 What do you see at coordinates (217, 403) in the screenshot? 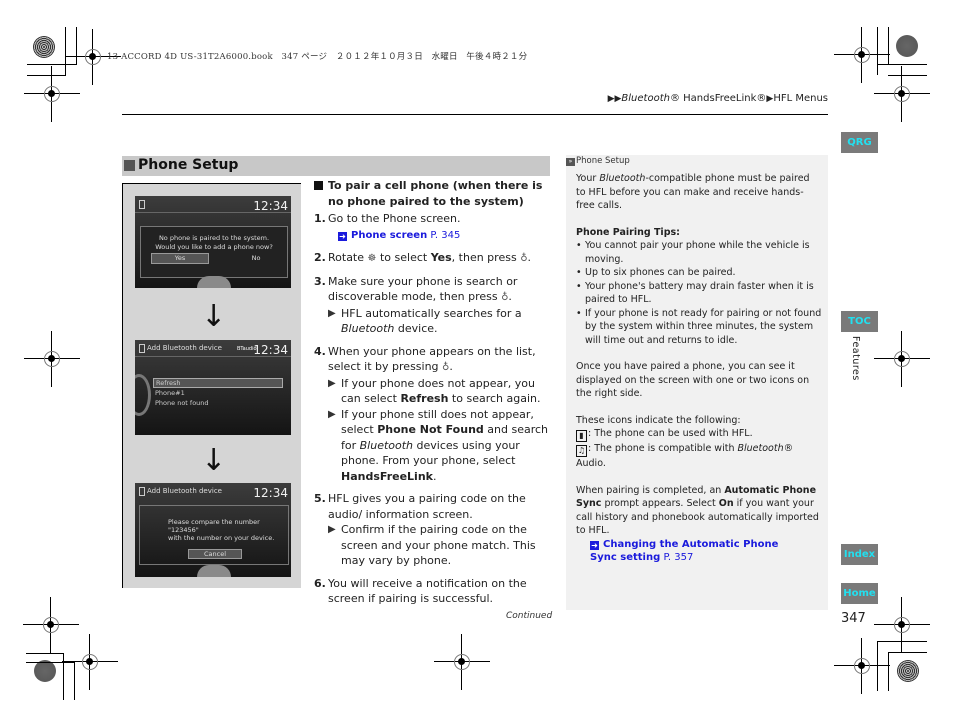
I see `phone-not-found-option: Phone not found` at bounding box center [217, 403].